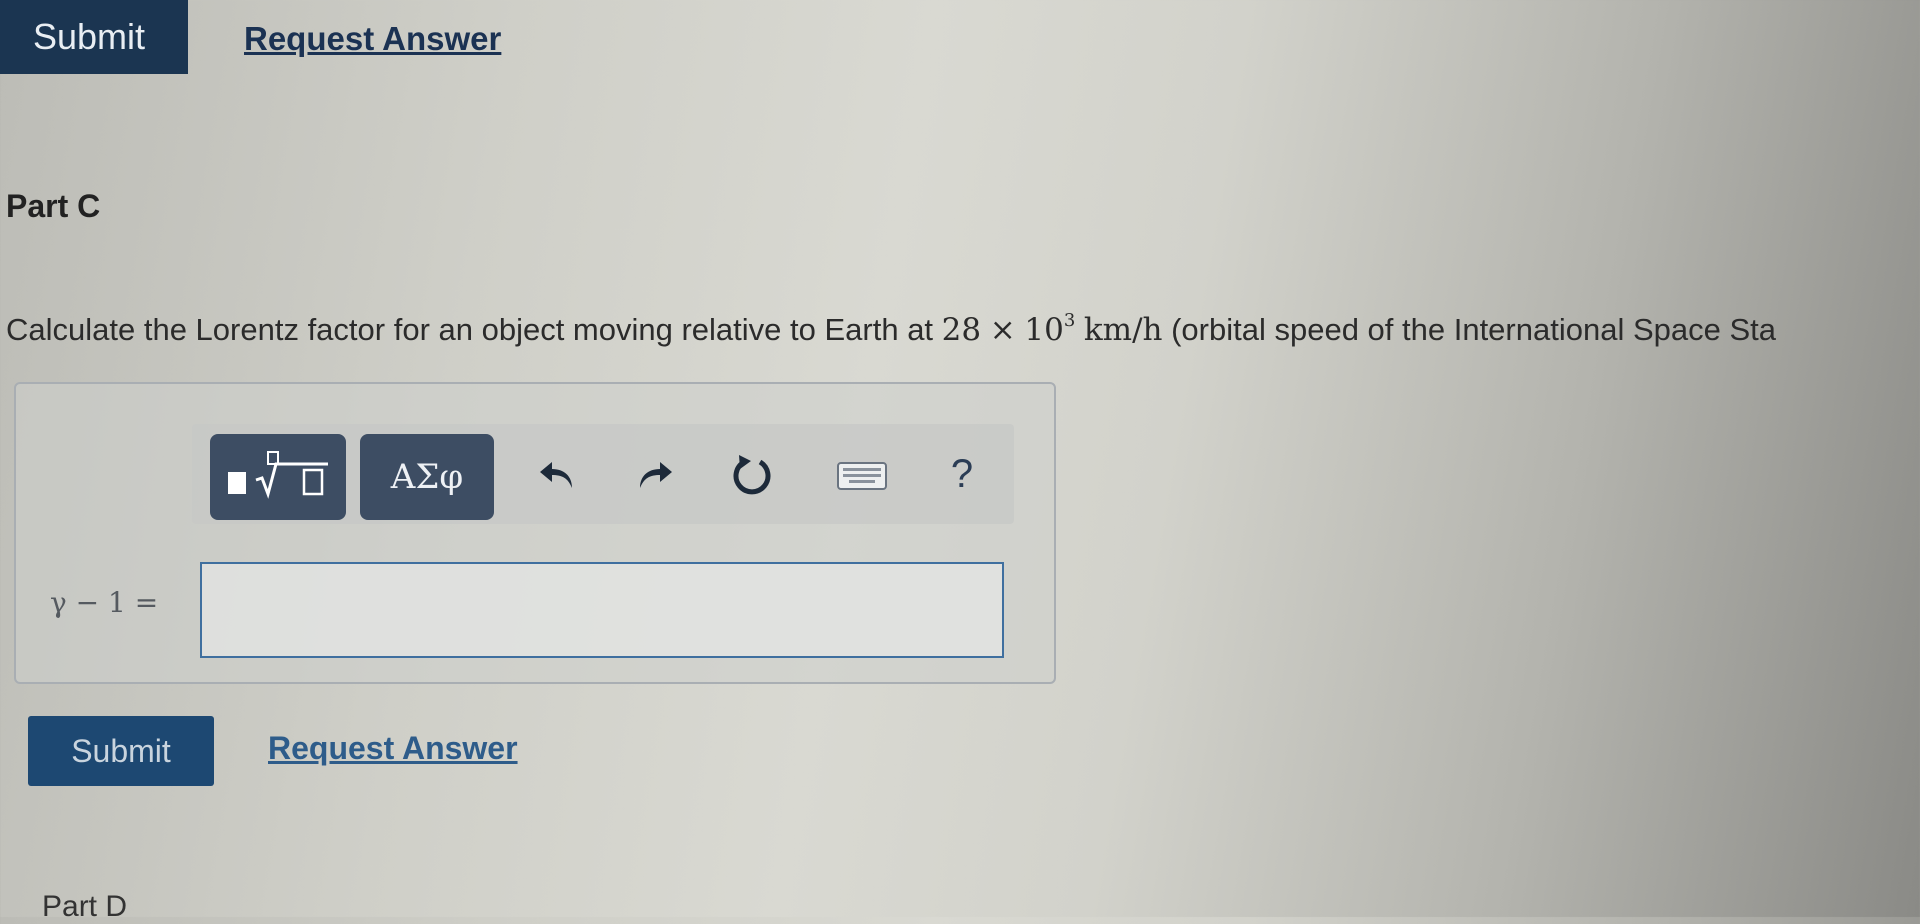  What do you see at coordinates (654, 475) in the screenshot?
I see `redo-icon` at bounding box center [654, 475].